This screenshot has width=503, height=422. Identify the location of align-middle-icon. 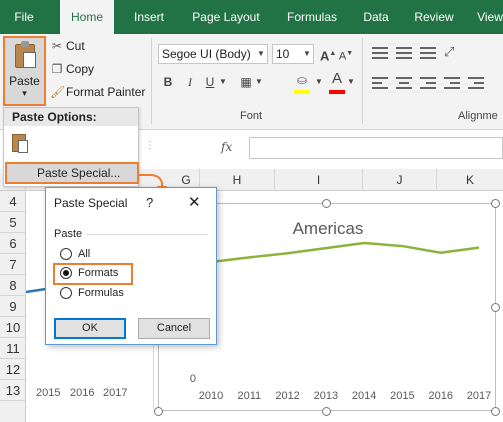
(404, 53).